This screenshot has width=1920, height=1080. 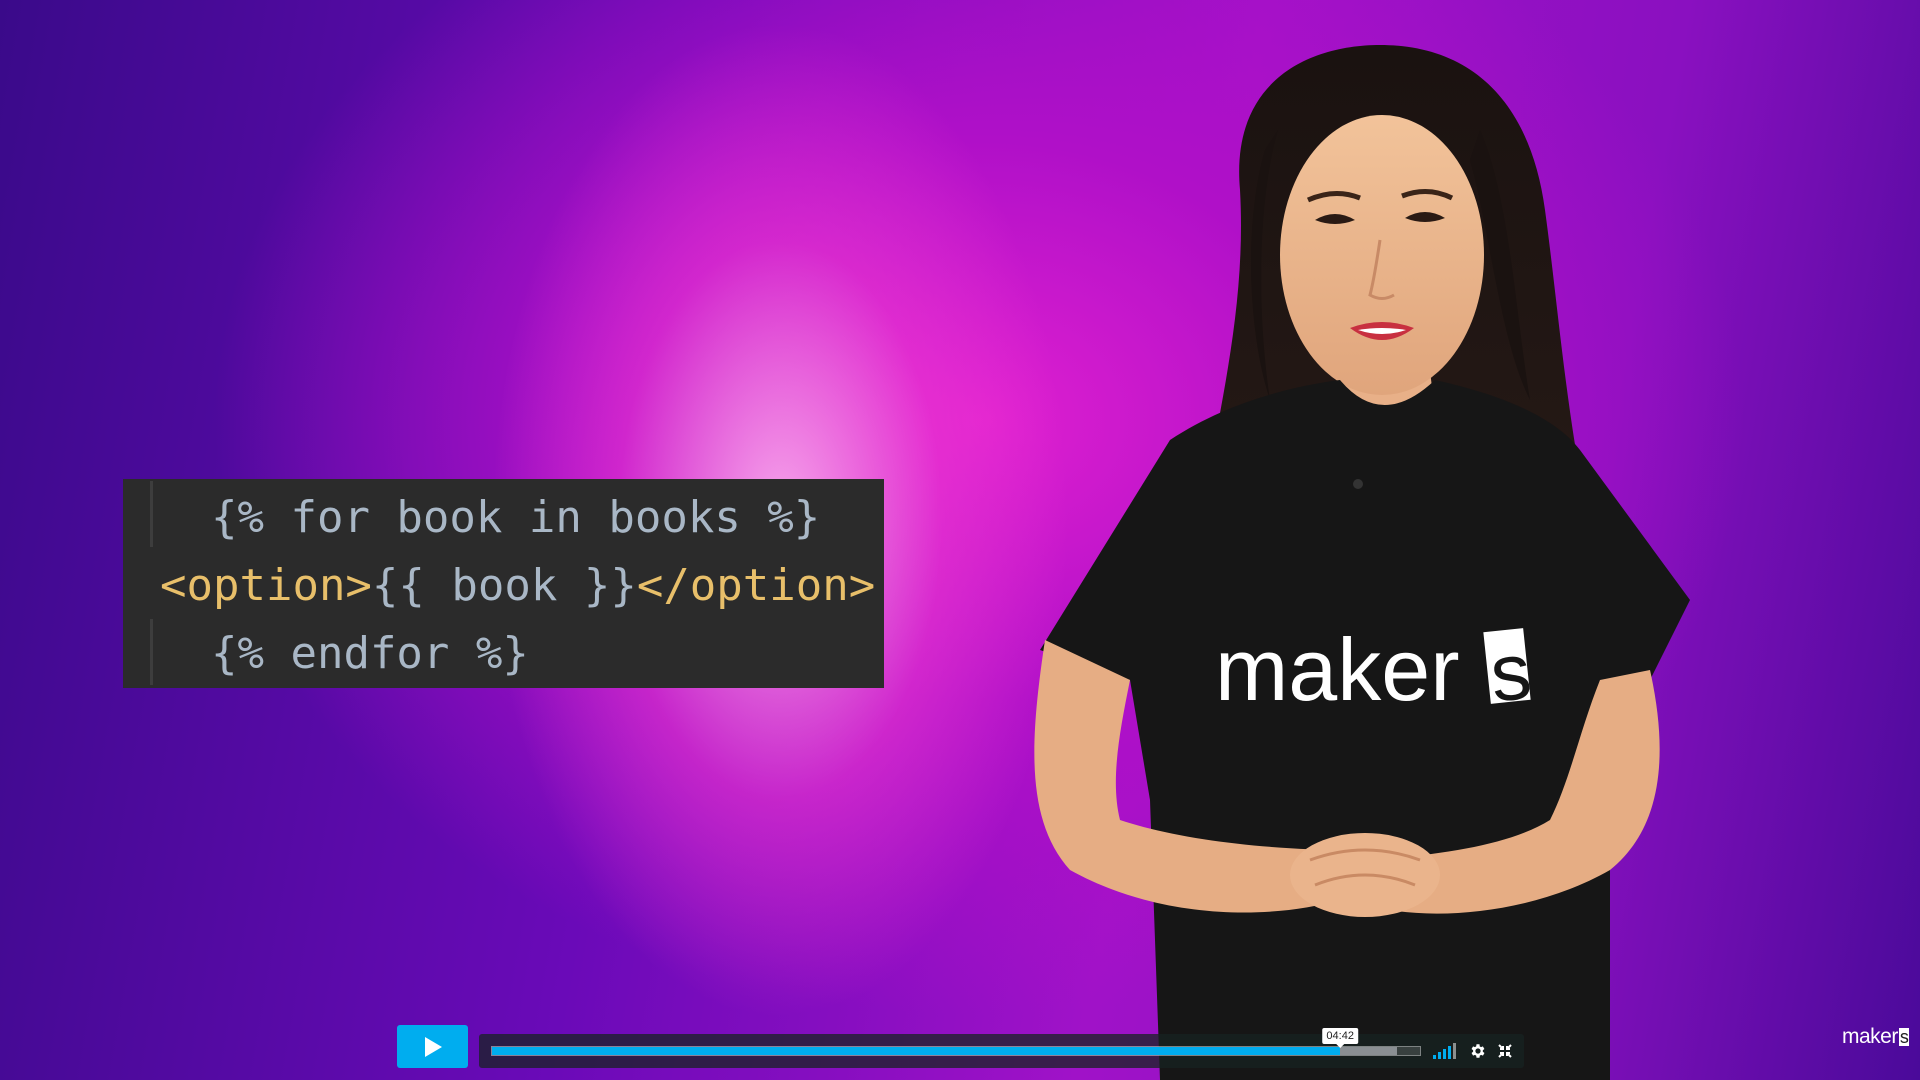 I want to click on code-open-tag: <option>, so click(x=266, y=585).